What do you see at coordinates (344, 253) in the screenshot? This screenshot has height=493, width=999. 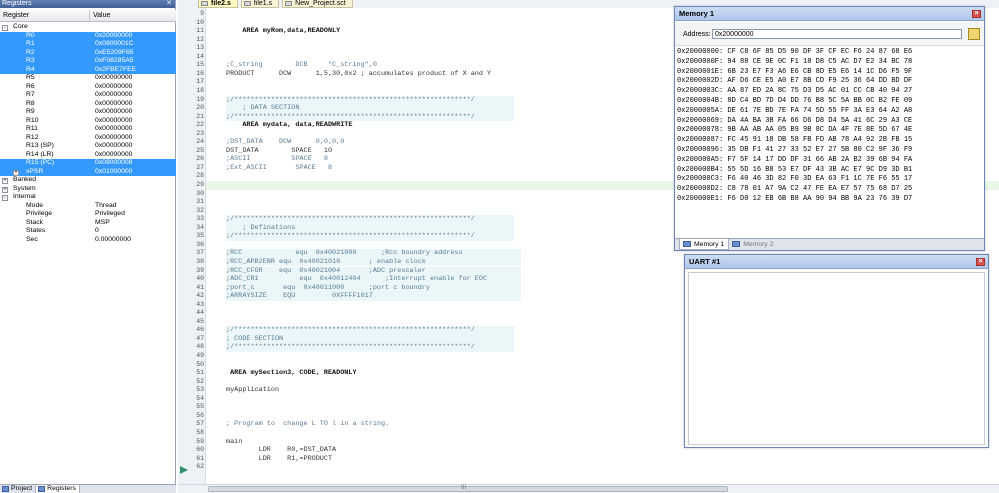 I see `code-line: ;RCC equ 0x40021000 ;Rcc boundry address` at bounding box center [344, 253].